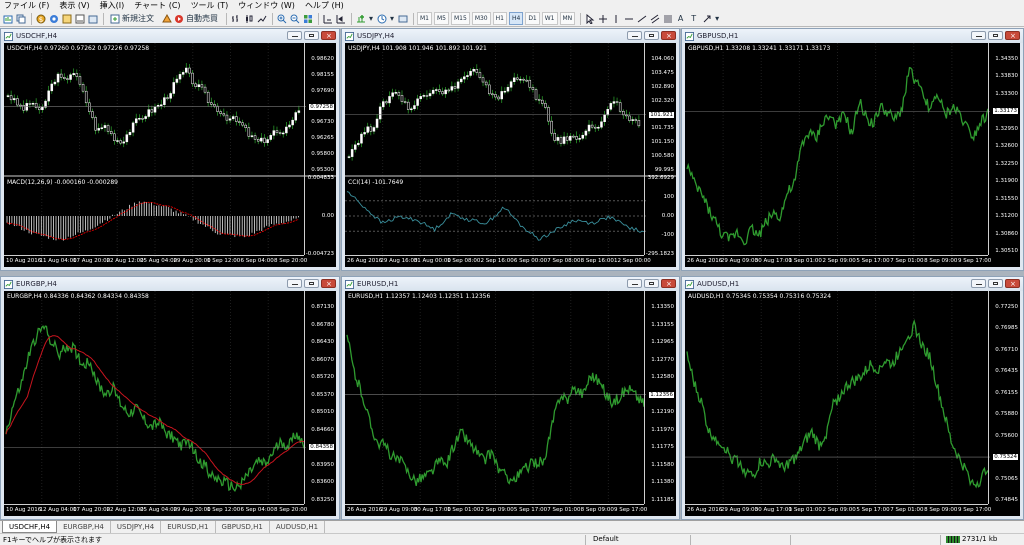 This screenshot has height=545, width=1024. Describe the element at coordinates (706, 18) in the screenshot. I see `arrows-tool-icon` at that location.